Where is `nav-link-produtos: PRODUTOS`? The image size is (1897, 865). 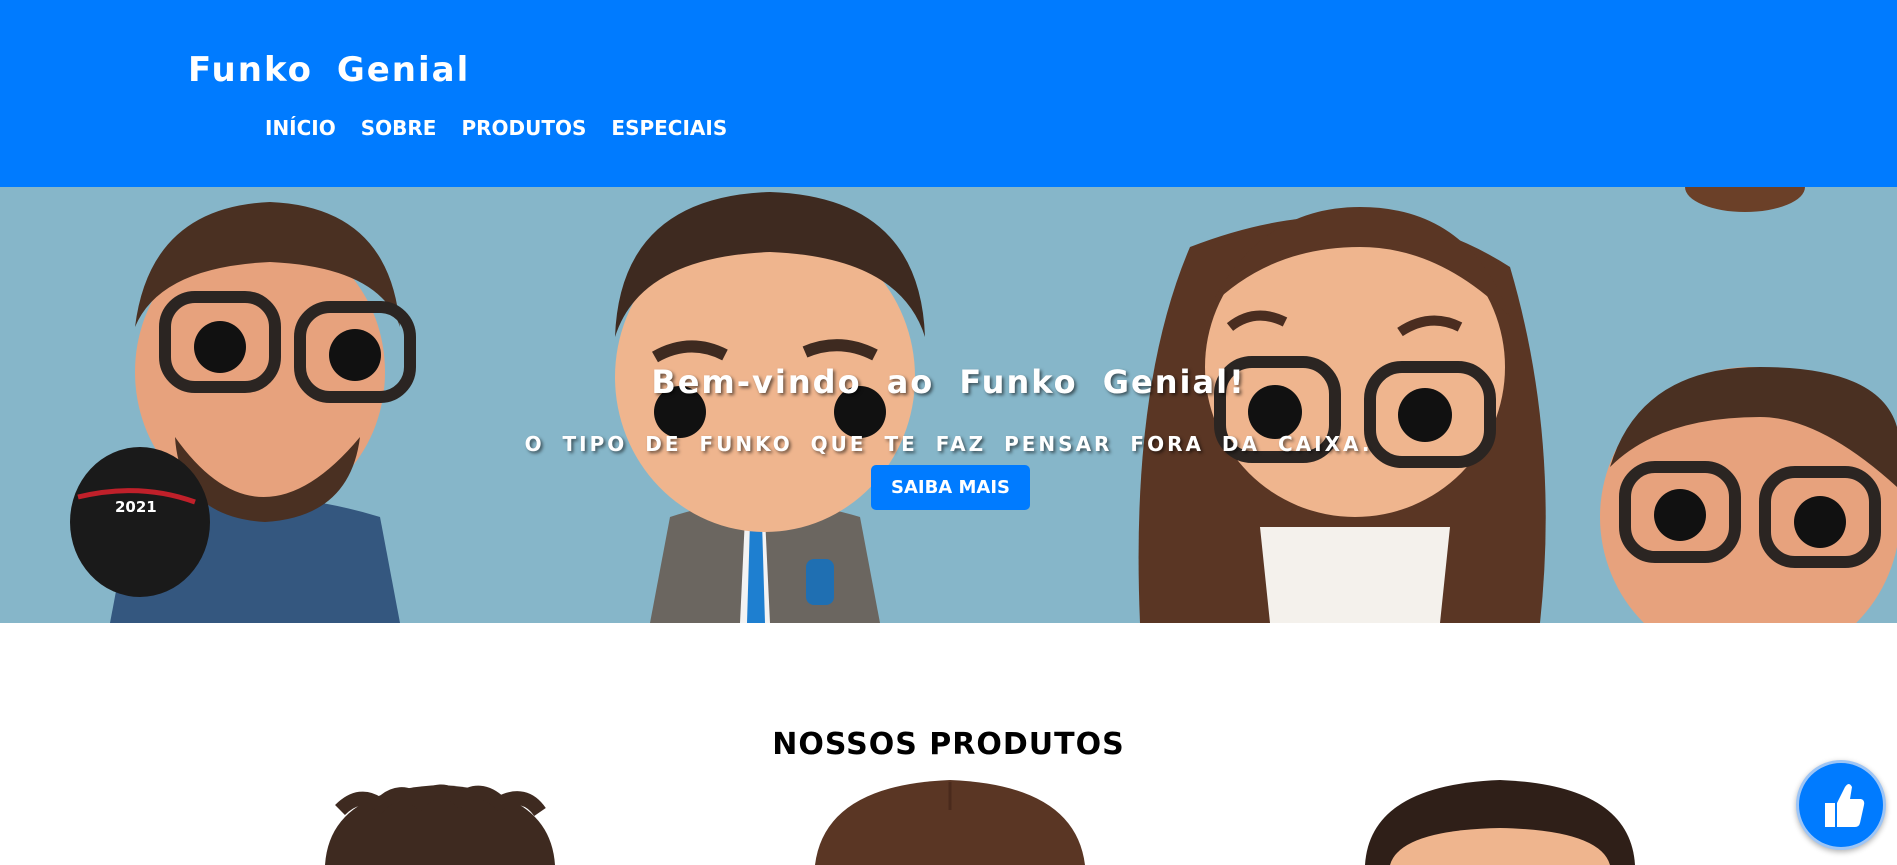
nav-link-produtos: PRODUTOS is located at coordinates (523, 128).